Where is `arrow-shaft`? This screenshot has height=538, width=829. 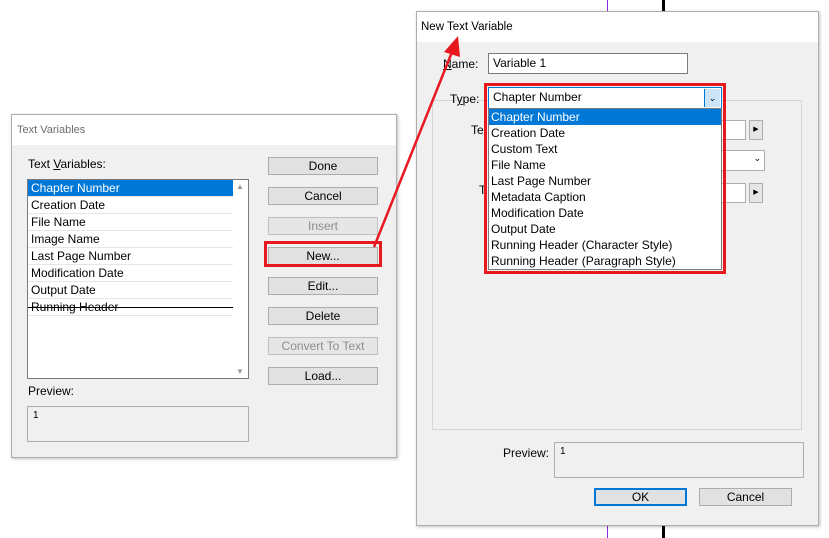
arrow-shaft is located at coordinates (413, 149).